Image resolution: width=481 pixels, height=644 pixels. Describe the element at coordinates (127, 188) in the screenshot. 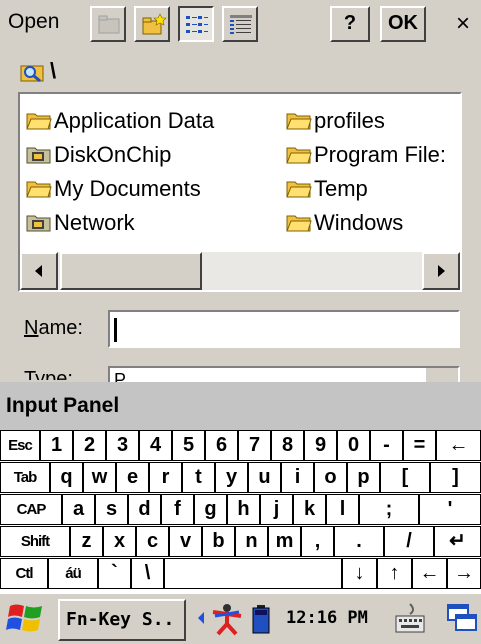

I see `file-item-label: My Documents` at that location.